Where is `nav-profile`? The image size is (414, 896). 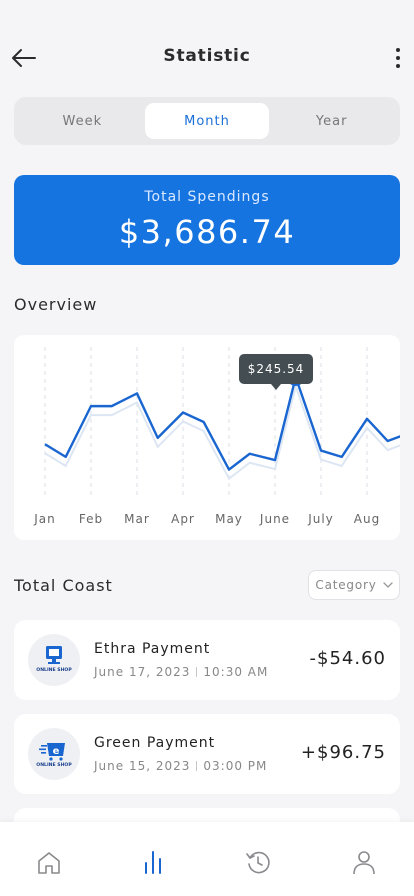
nav-profile is located at coordinates (364, 862).